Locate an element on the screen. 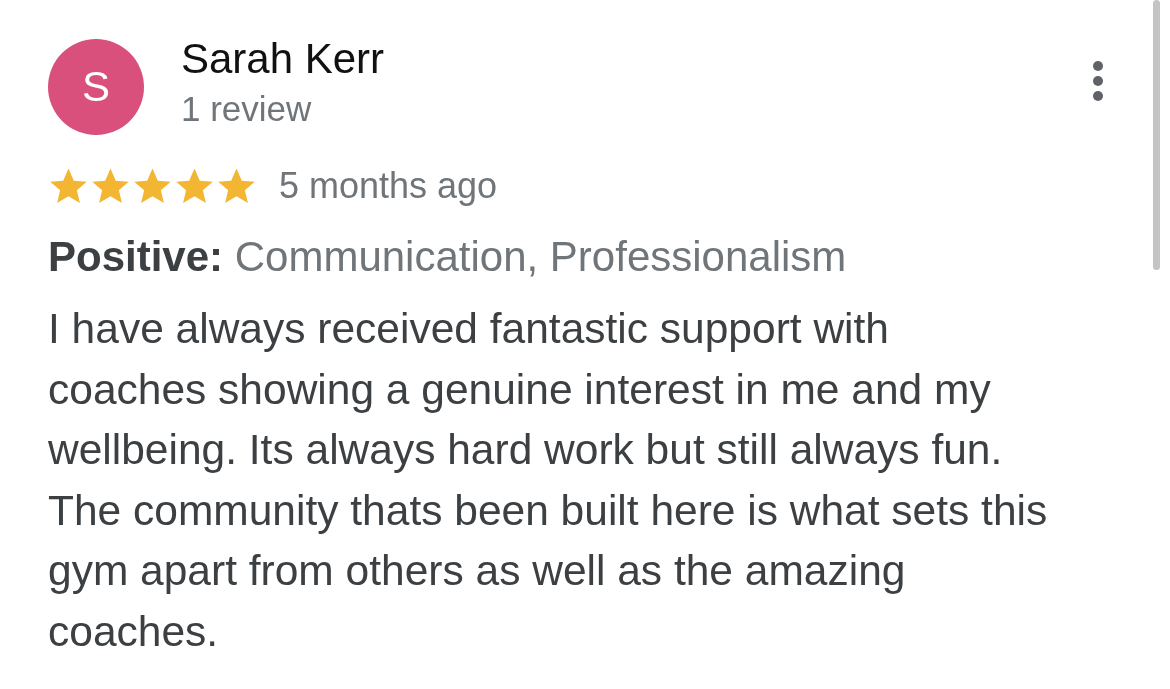 Image resolution: width=1170 pixels, height=689 pixels. avatar: S is located at coordinates (96, 87).